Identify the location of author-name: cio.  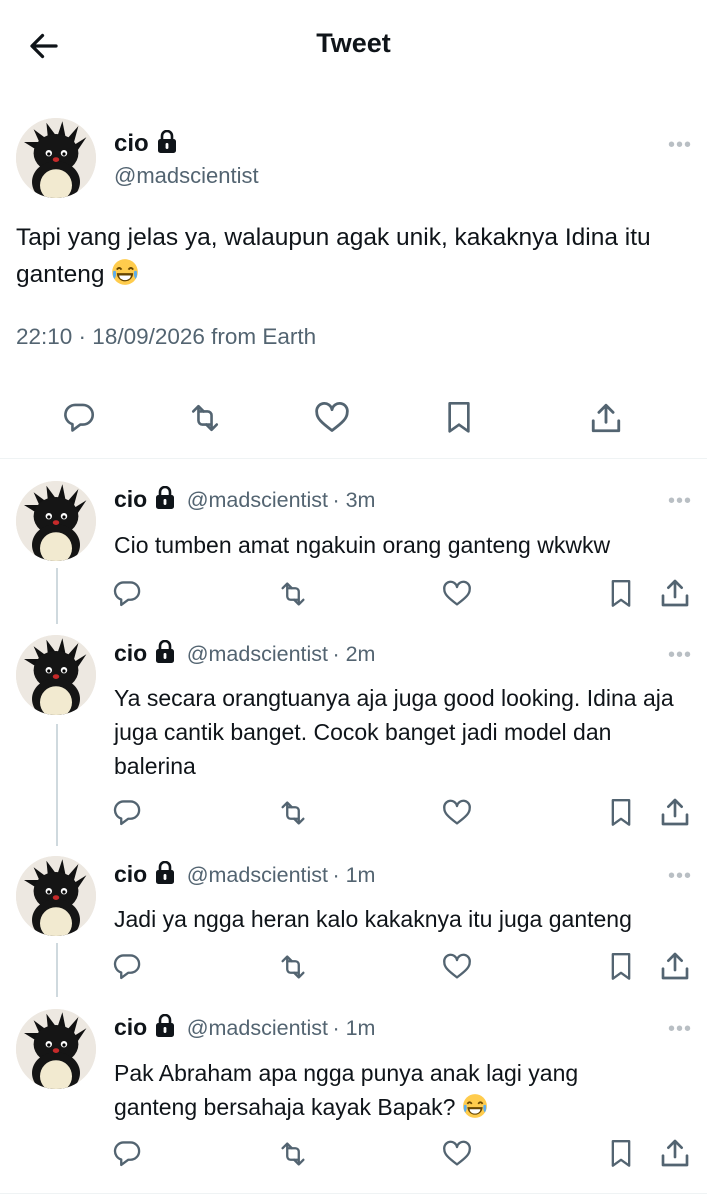
(131, 143).